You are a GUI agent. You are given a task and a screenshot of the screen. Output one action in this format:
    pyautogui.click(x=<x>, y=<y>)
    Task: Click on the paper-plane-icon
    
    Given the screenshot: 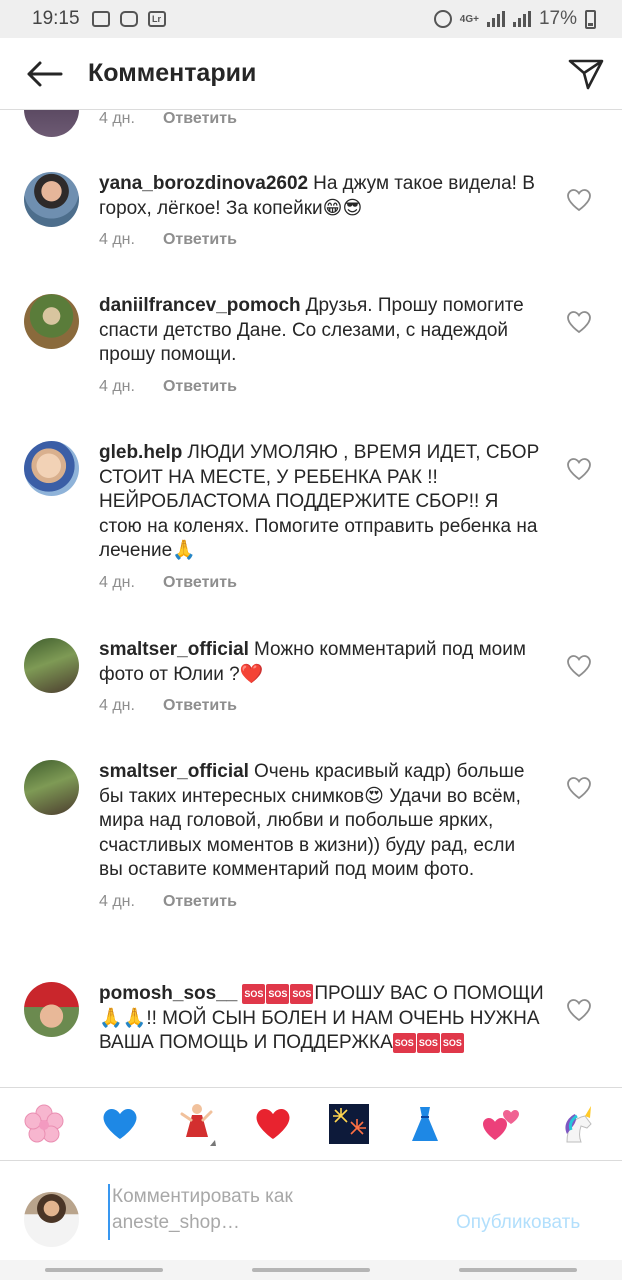 What is the action you would take?
    pyautogui.click(x=586, y=74)
    